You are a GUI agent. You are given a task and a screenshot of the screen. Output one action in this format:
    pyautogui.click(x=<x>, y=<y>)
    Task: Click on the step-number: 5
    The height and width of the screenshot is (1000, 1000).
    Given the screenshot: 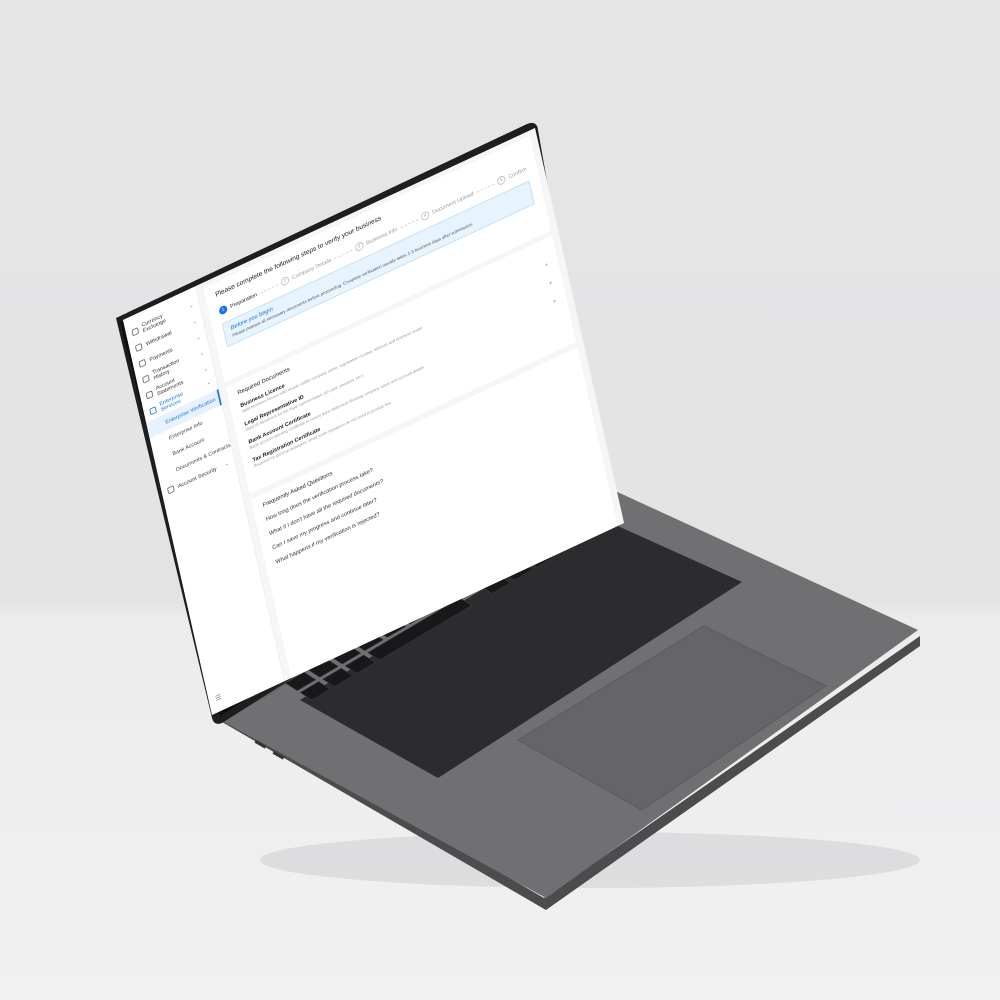 What is the action you would take?
    pyautogui.click(x=501, y=180)
    